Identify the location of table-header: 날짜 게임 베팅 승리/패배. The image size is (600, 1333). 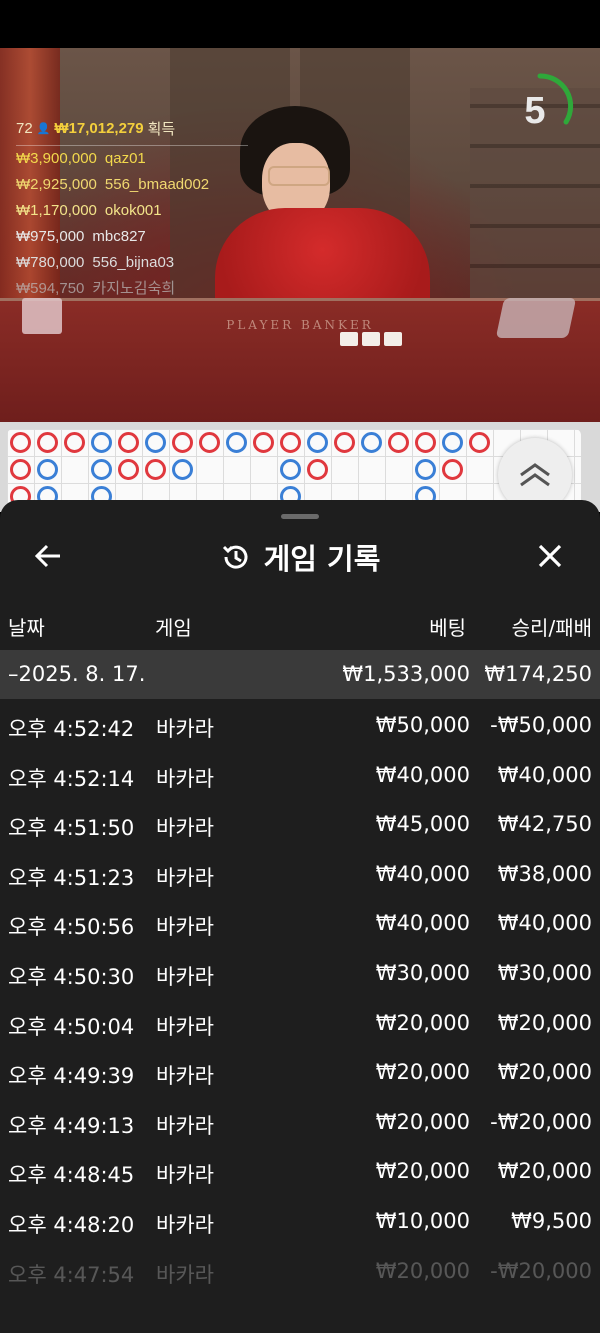
(300, 625).